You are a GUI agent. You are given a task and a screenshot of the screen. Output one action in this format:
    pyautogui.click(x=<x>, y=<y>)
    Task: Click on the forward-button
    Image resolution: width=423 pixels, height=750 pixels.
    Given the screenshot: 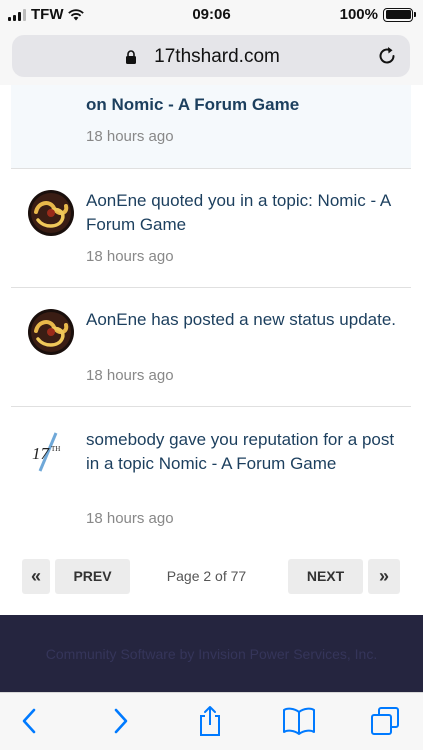 What is the action you would take?
    pyautogui.click(x=121, y=721)
    